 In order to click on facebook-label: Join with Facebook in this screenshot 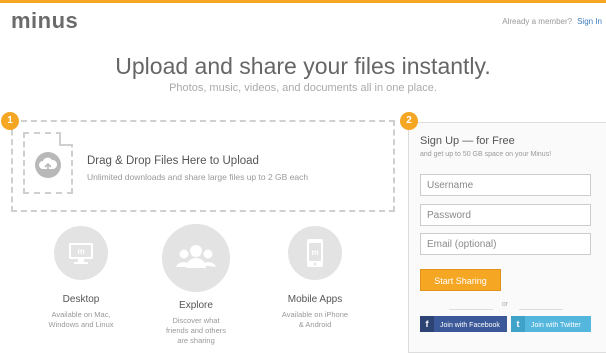, I will do `click(470, 325)`.